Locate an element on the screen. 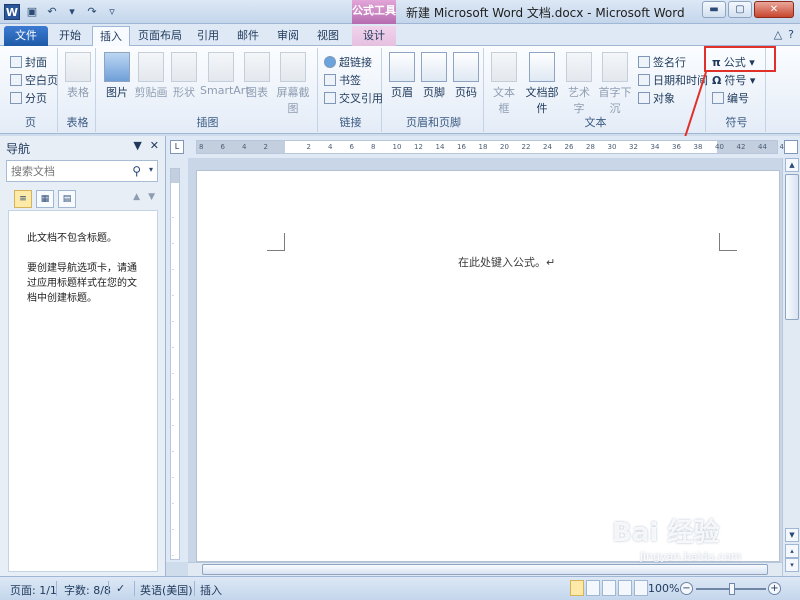  web-layout-icon is located at coordinates (609, 588).